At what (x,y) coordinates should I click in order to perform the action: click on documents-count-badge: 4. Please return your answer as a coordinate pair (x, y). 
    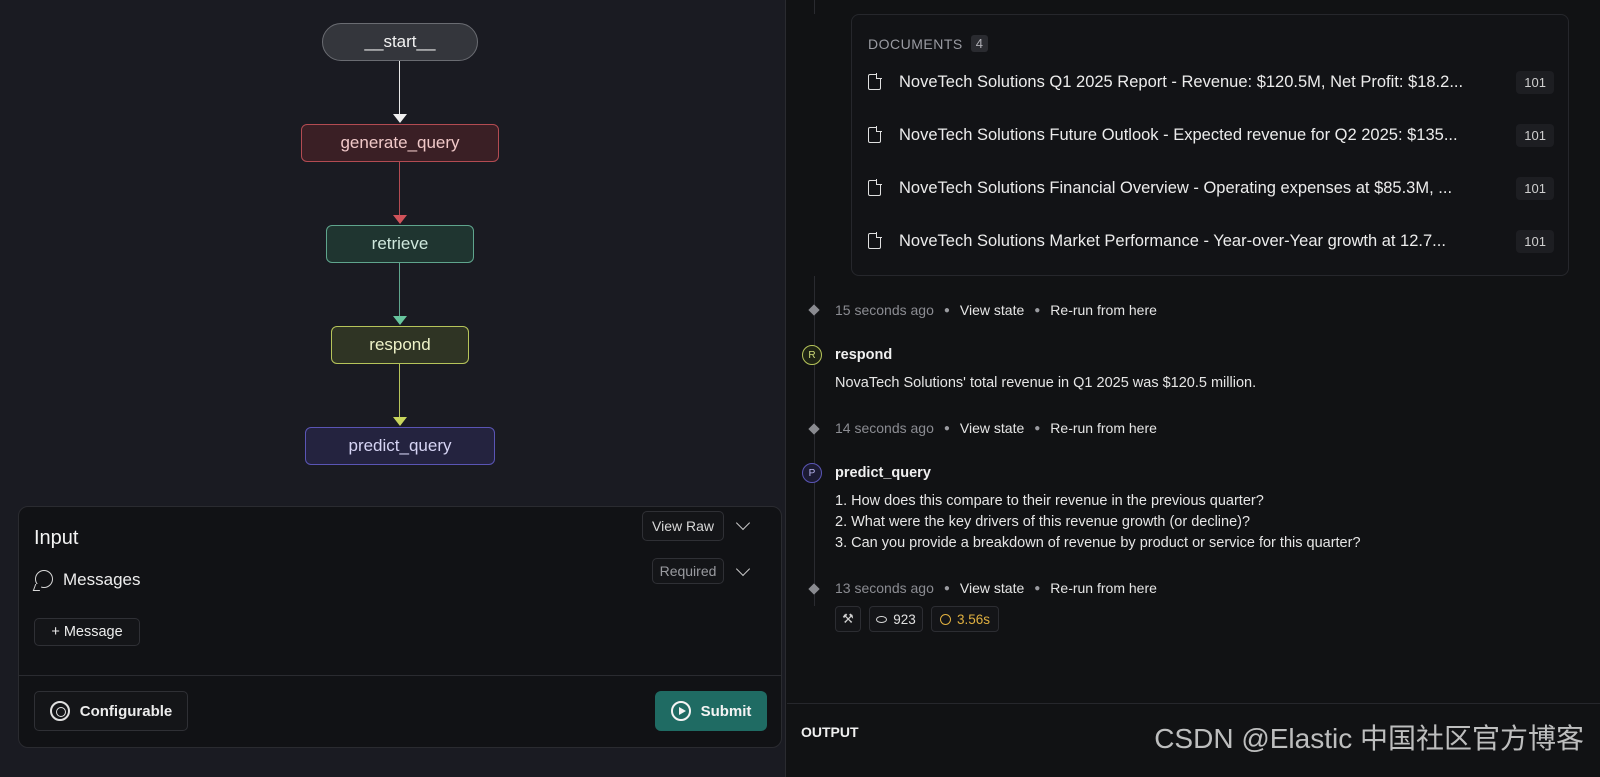
    Looking at the image, I should click on (979, 43).